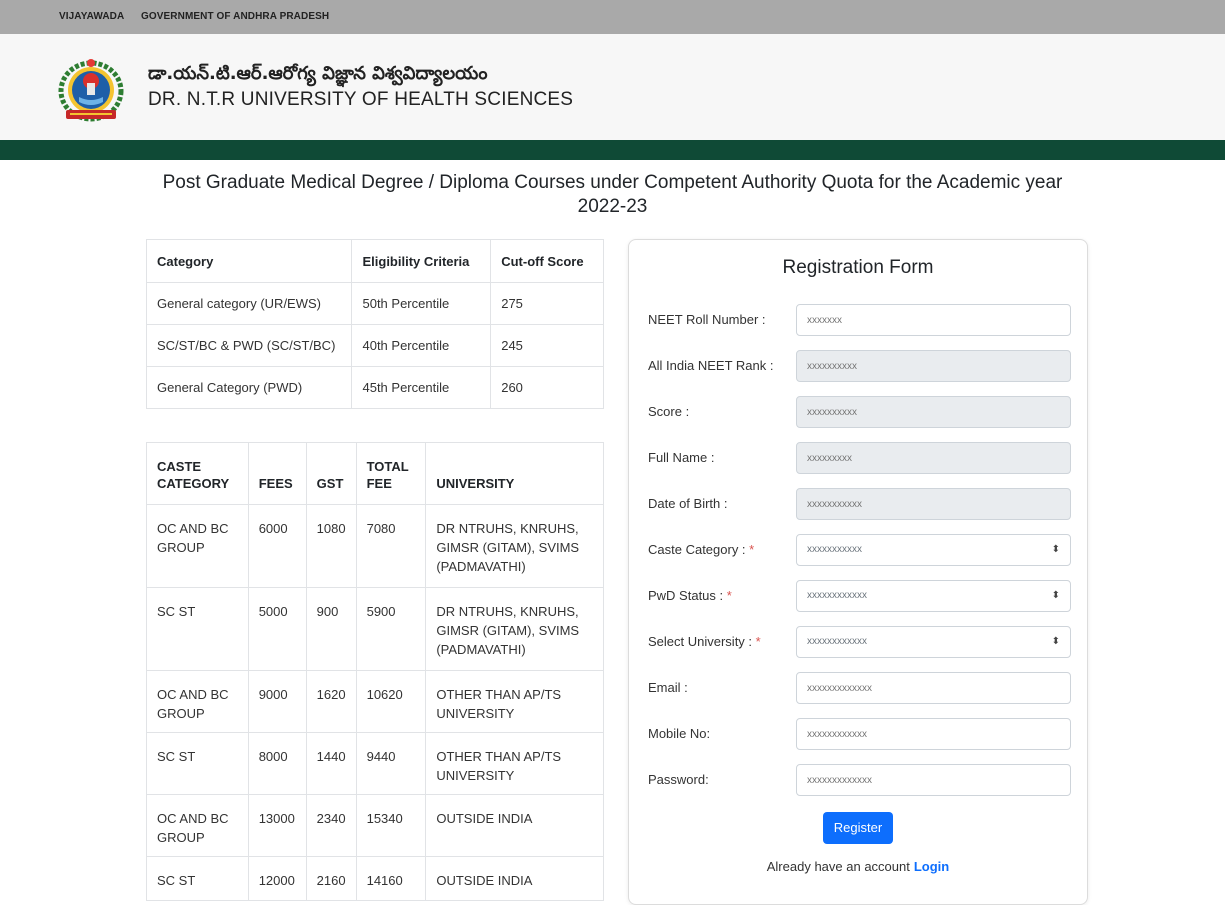 This screenshot has width=1225, height=905. What do you see at coordinates (700, 641) in the screenshot?
I see `label-text: Select University :` at bounding box center [700, 641].